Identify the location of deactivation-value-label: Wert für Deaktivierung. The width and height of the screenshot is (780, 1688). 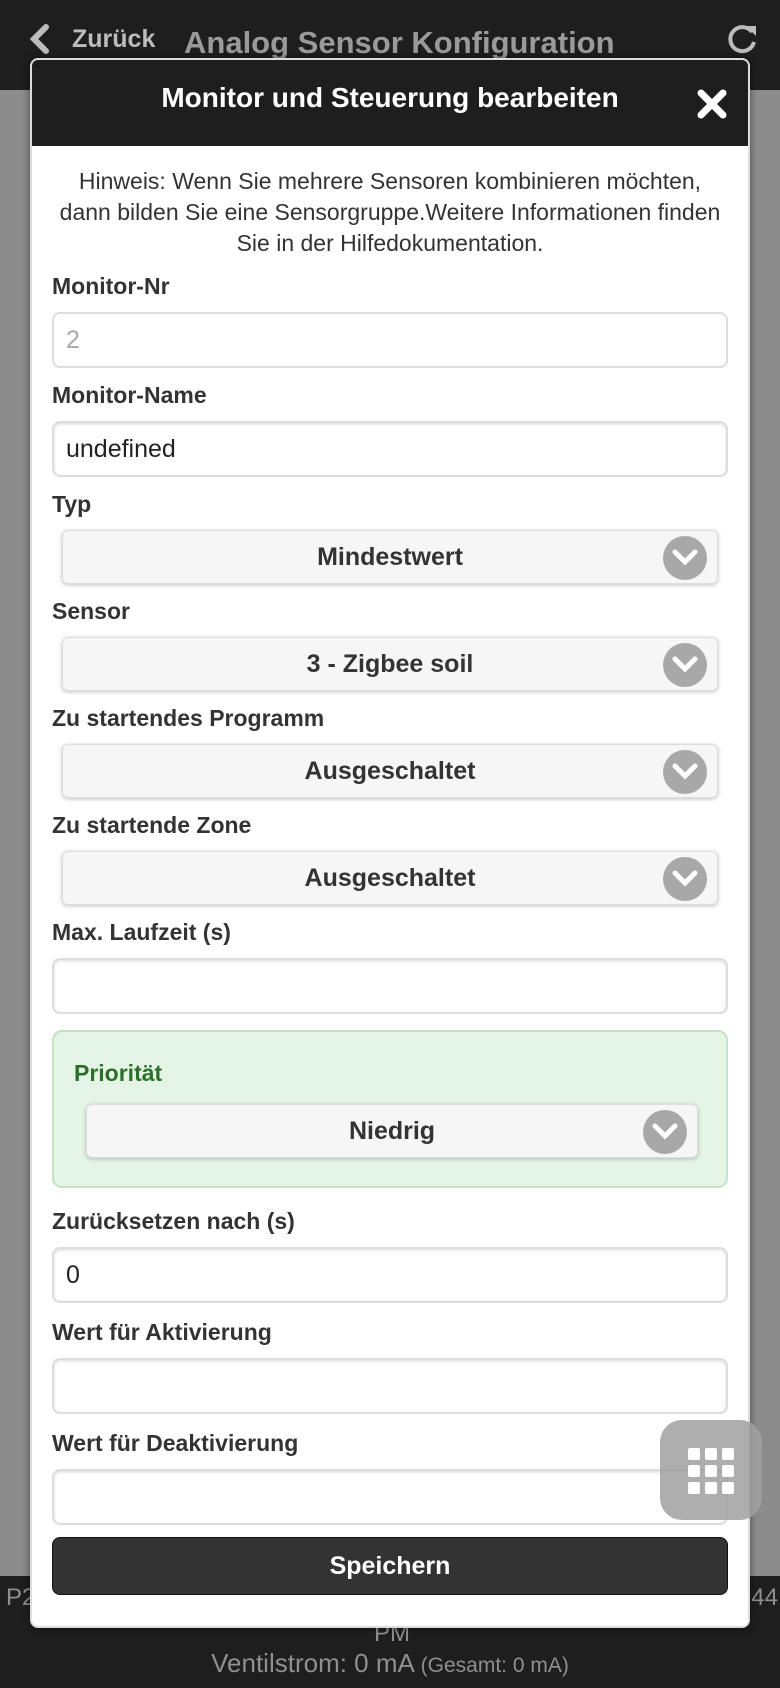
(175, 1443).